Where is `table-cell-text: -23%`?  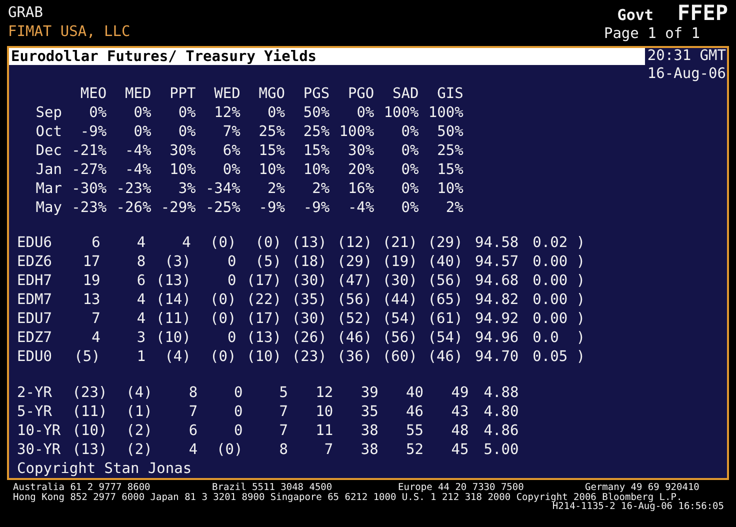 table-cell-text: -23% is located at coordinates (88, 208).